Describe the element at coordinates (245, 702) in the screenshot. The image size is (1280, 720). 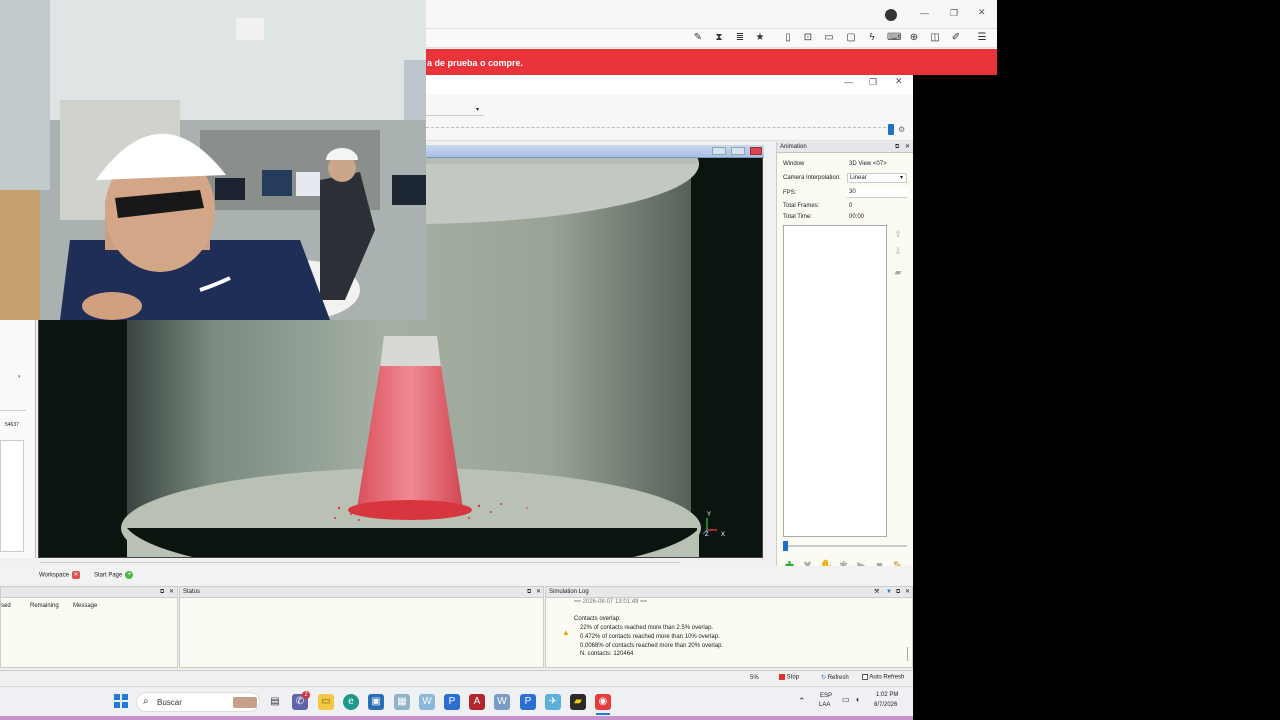
I see `search-highlight-icon` at that location.